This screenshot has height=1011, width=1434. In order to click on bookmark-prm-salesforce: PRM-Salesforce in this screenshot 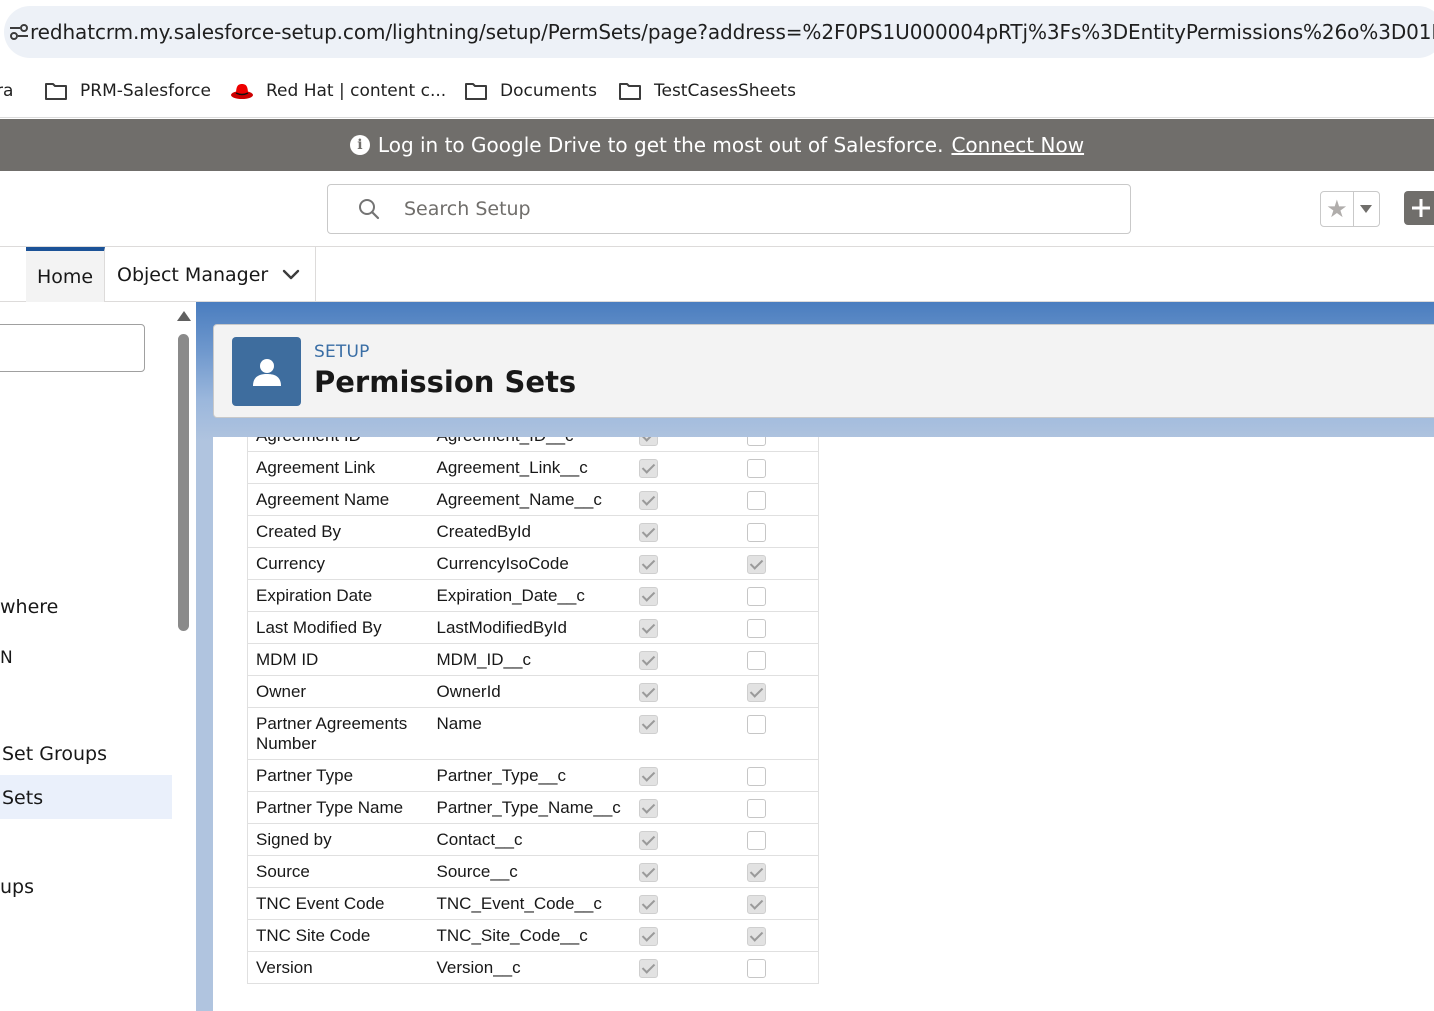, I will do `click(127, 91)`.